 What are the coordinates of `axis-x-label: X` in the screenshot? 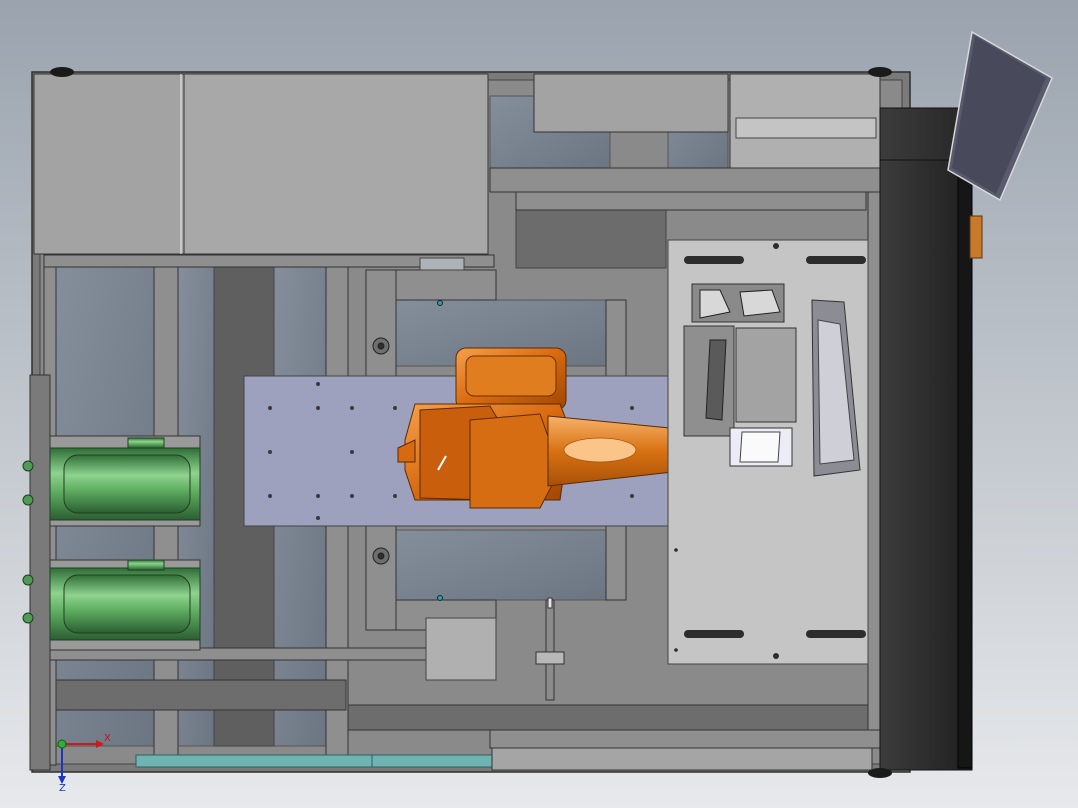 It's located at (107, 738).